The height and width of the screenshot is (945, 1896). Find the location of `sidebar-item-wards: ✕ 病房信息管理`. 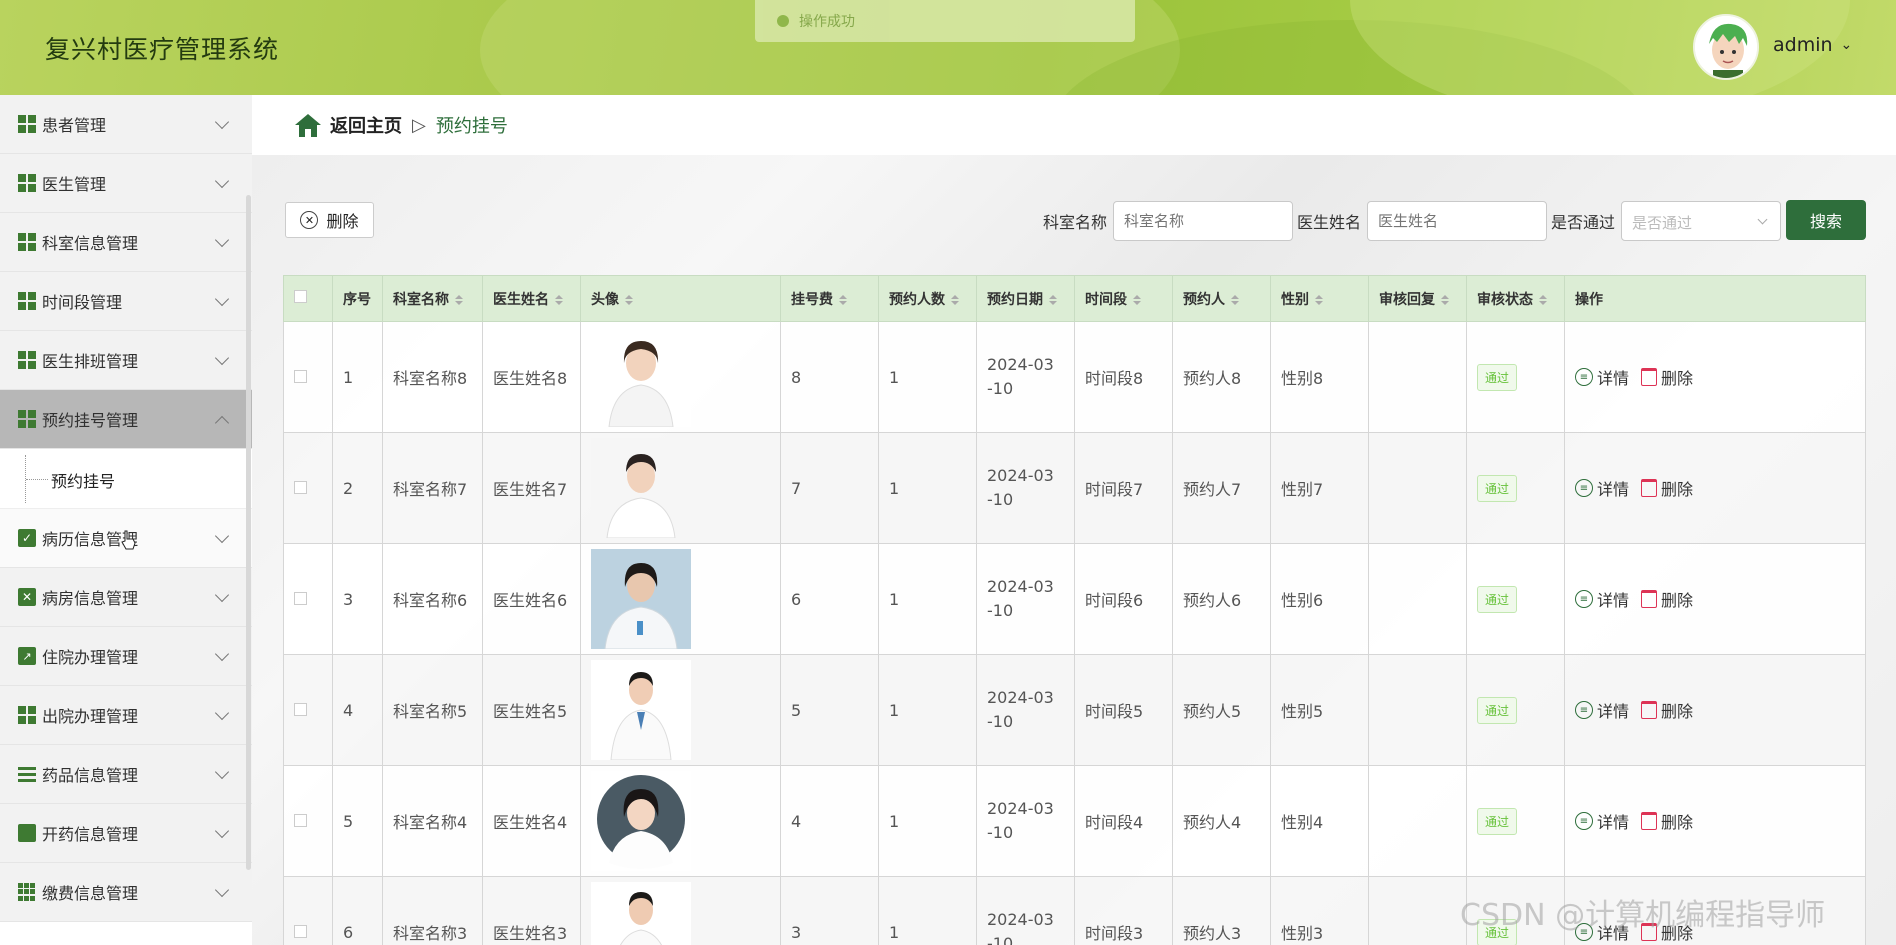

sidebar-item-wards: ✕ 病房信息管理 is located at coordinates (126, 597).